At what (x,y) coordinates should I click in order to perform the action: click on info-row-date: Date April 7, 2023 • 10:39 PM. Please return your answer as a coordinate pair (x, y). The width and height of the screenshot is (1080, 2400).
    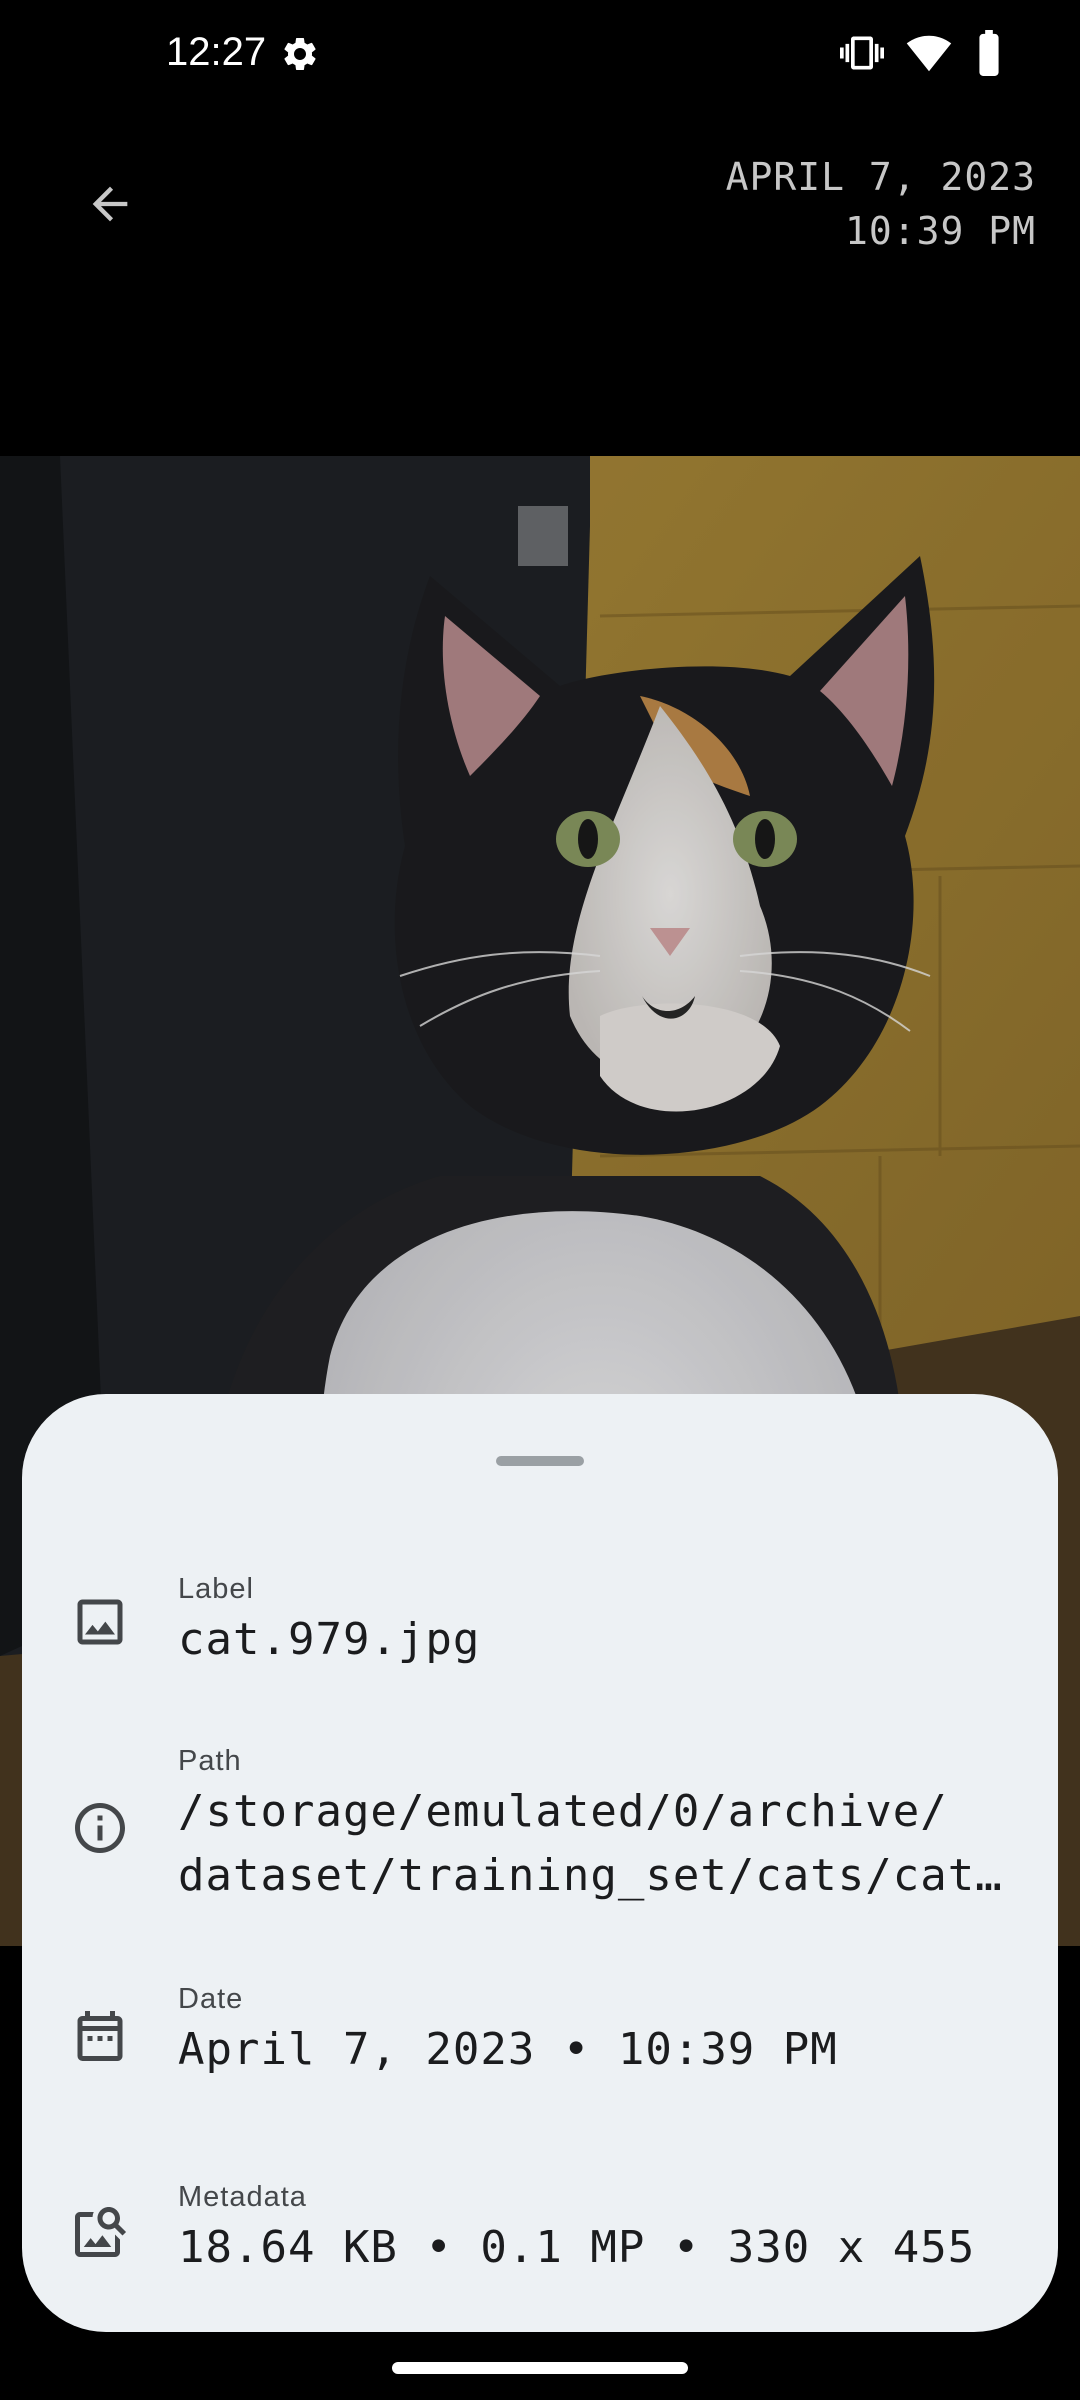
    Looking at the image, I should click on (540, 2042).